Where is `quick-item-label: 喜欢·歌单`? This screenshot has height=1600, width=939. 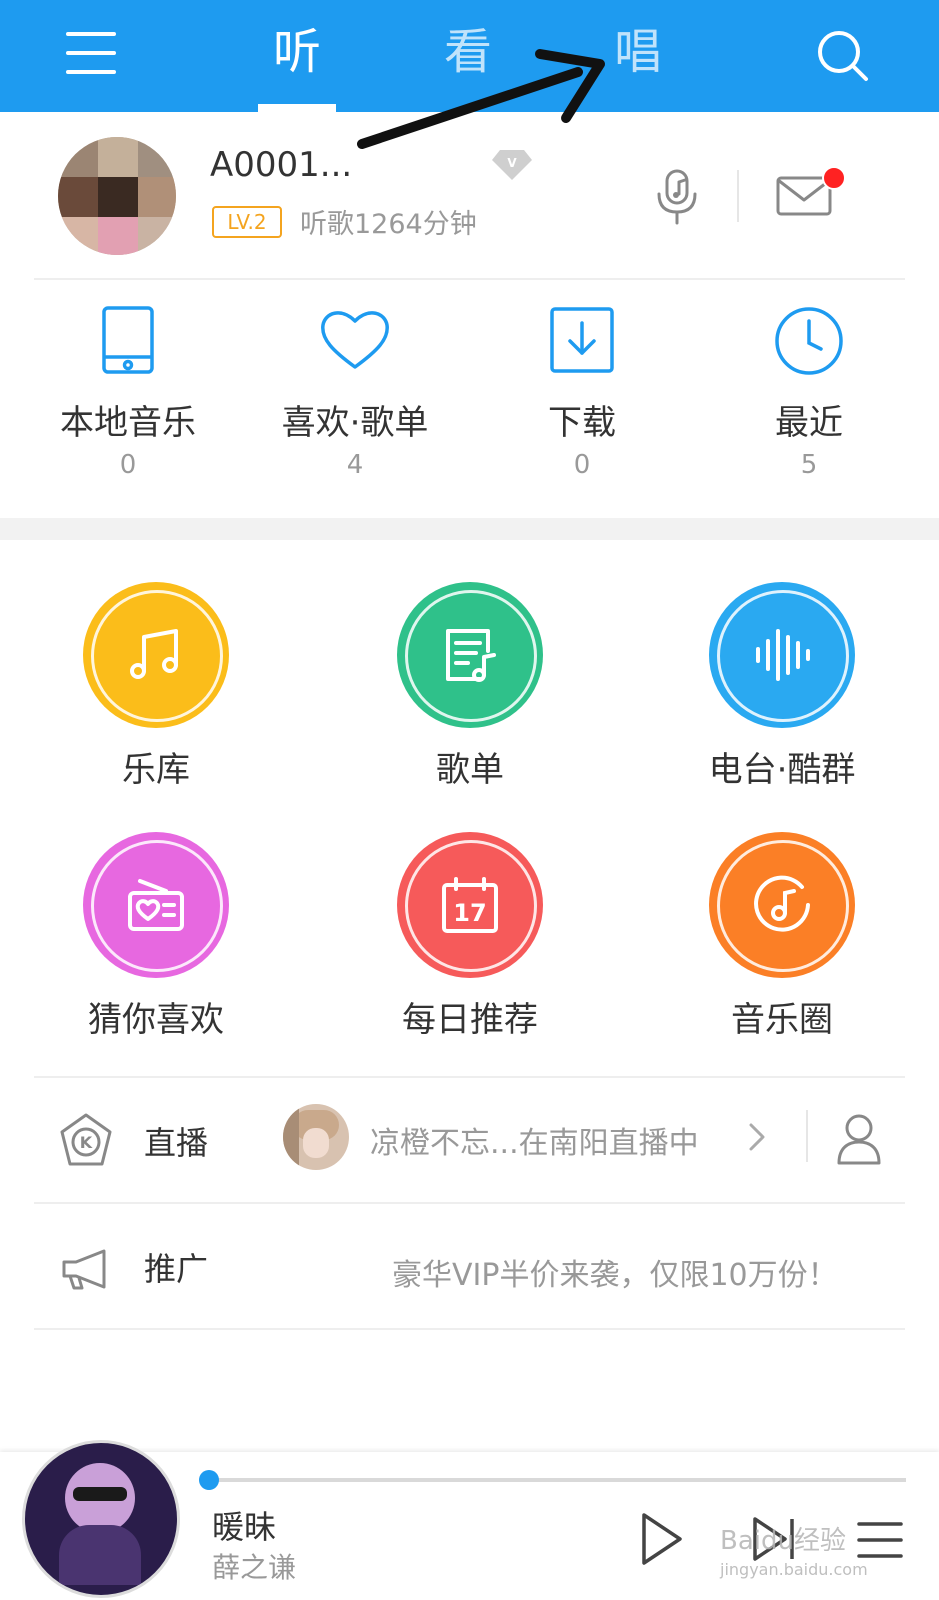 quick-item-label: 喜欢·歌单 is located at coordinates (355, 423).